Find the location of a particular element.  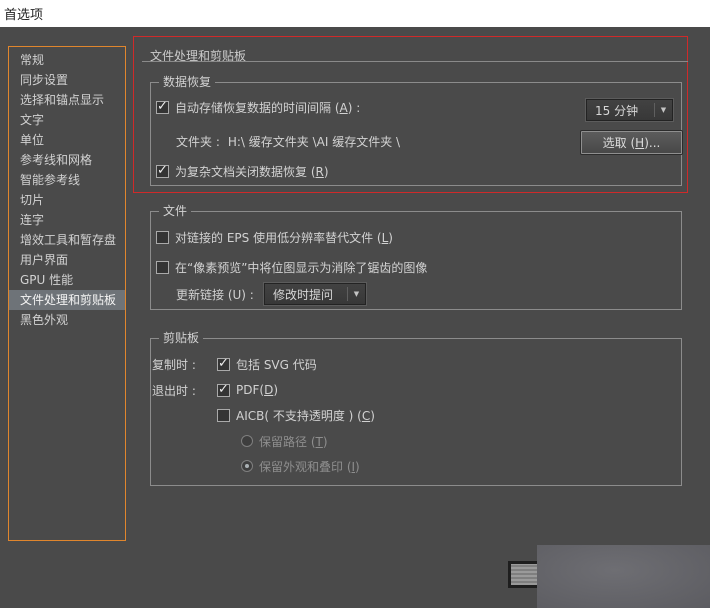

folder-label: 文件夹 : is located at coordinates (198, 141).